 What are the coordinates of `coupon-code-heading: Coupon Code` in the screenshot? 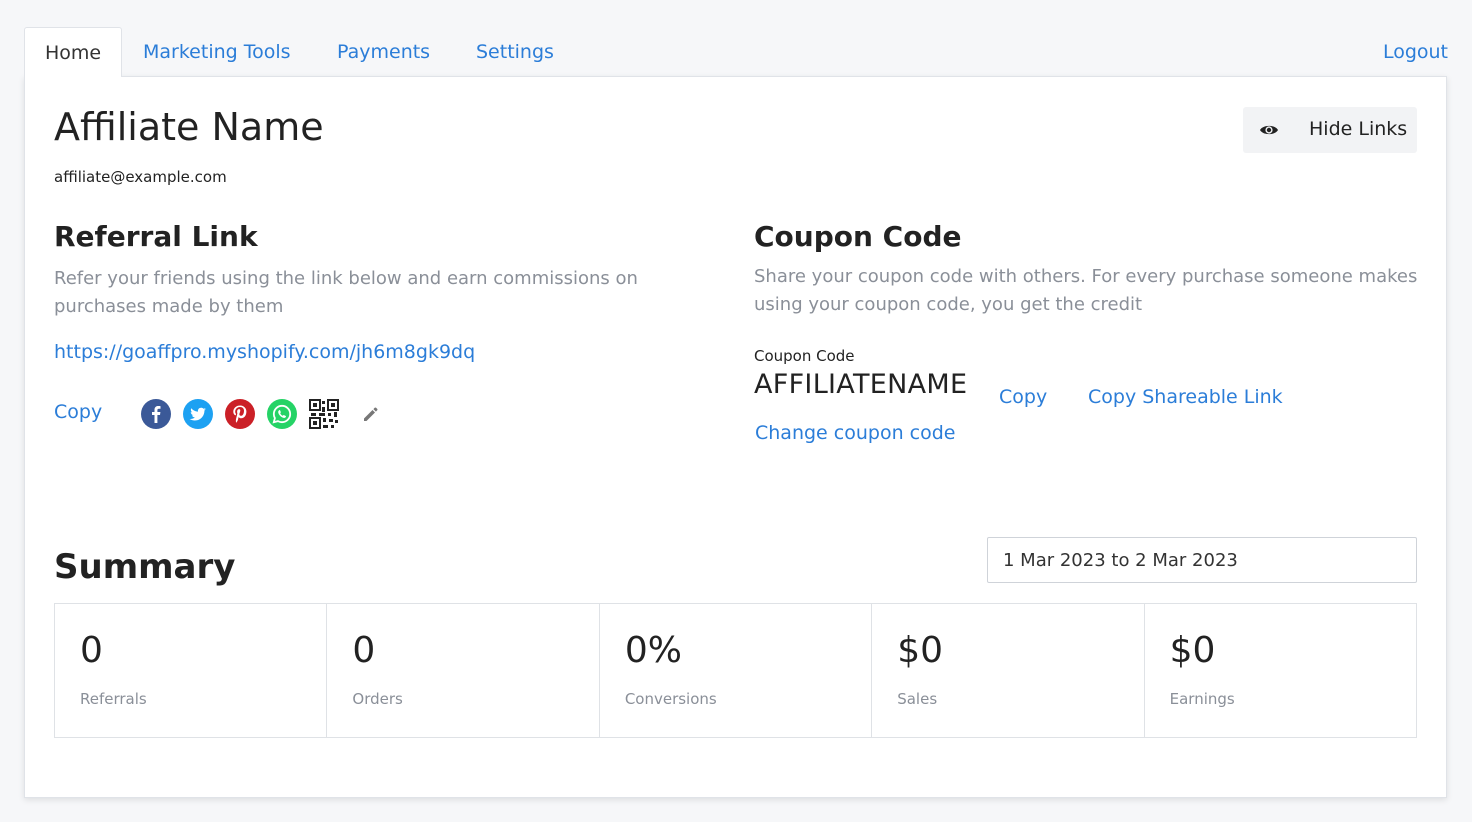 It's located at (858, 236).